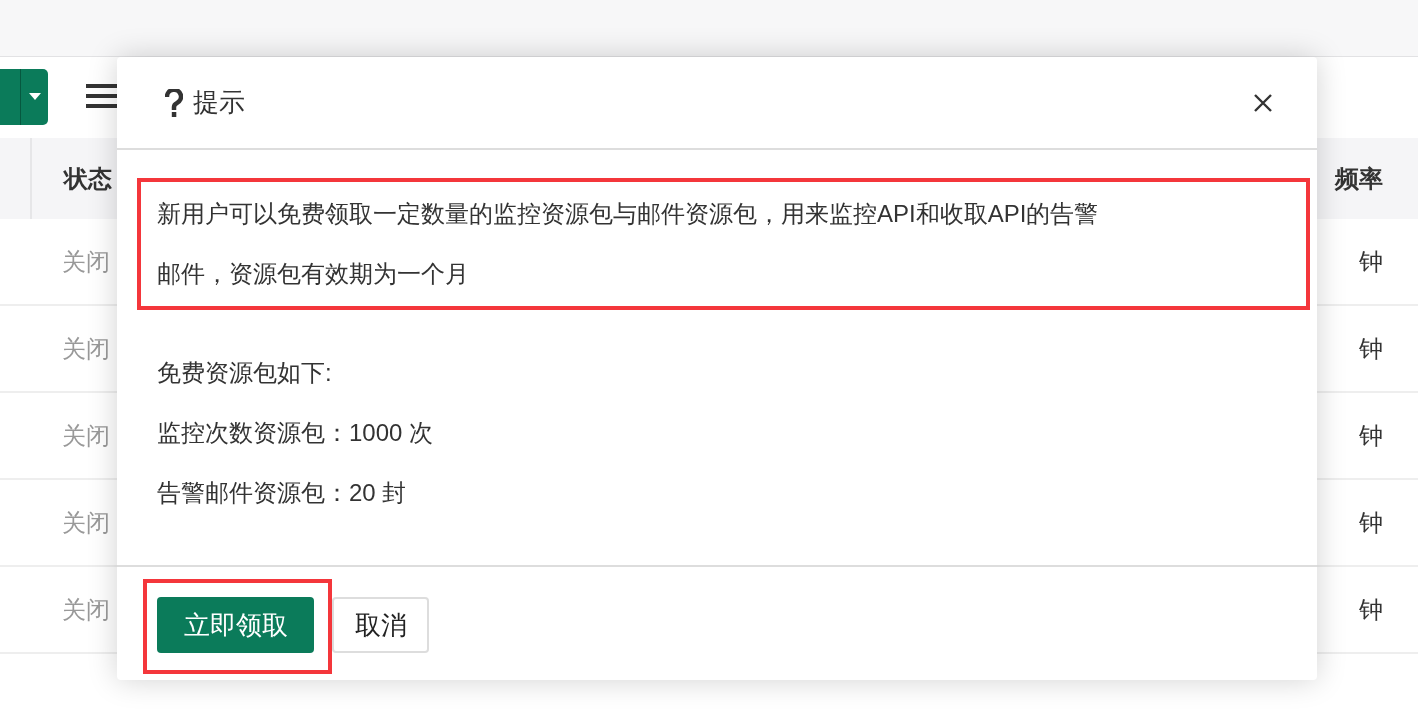 The image size is (1418, 720). What do you see at coordinates (296, 433) in the screenshot?
I see `dialog-text: 监控次数资源包：1000 次` at bounding box center [296, 433].